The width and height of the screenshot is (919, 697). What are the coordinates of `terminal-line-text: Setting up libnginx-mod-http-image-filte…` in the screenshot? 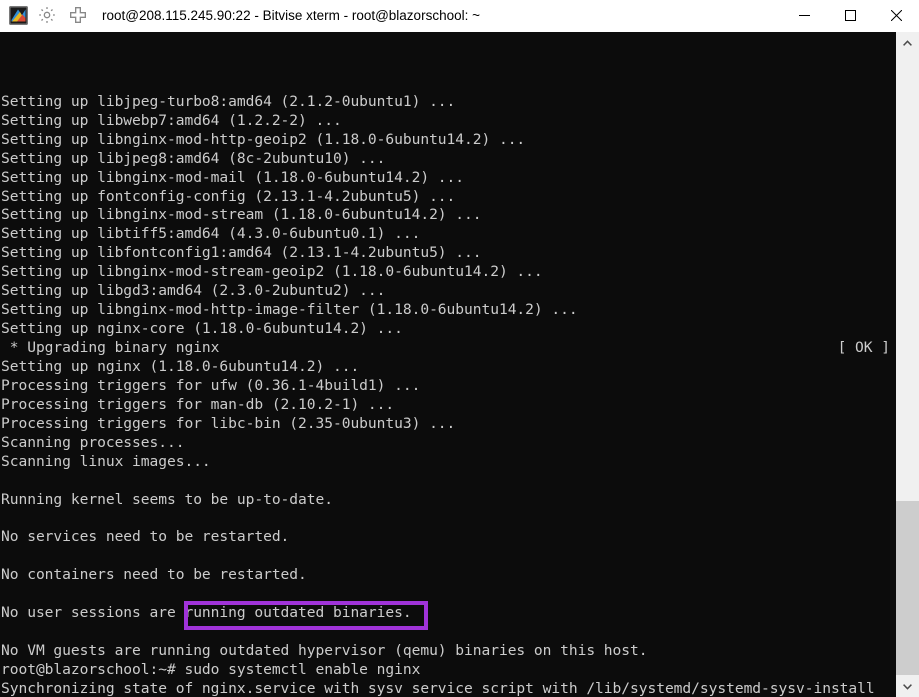 It's located at (289, 310).